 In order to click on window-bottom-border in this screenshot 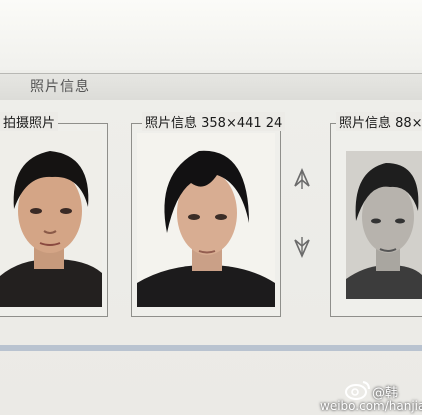, I will do `click(211, 348)`.